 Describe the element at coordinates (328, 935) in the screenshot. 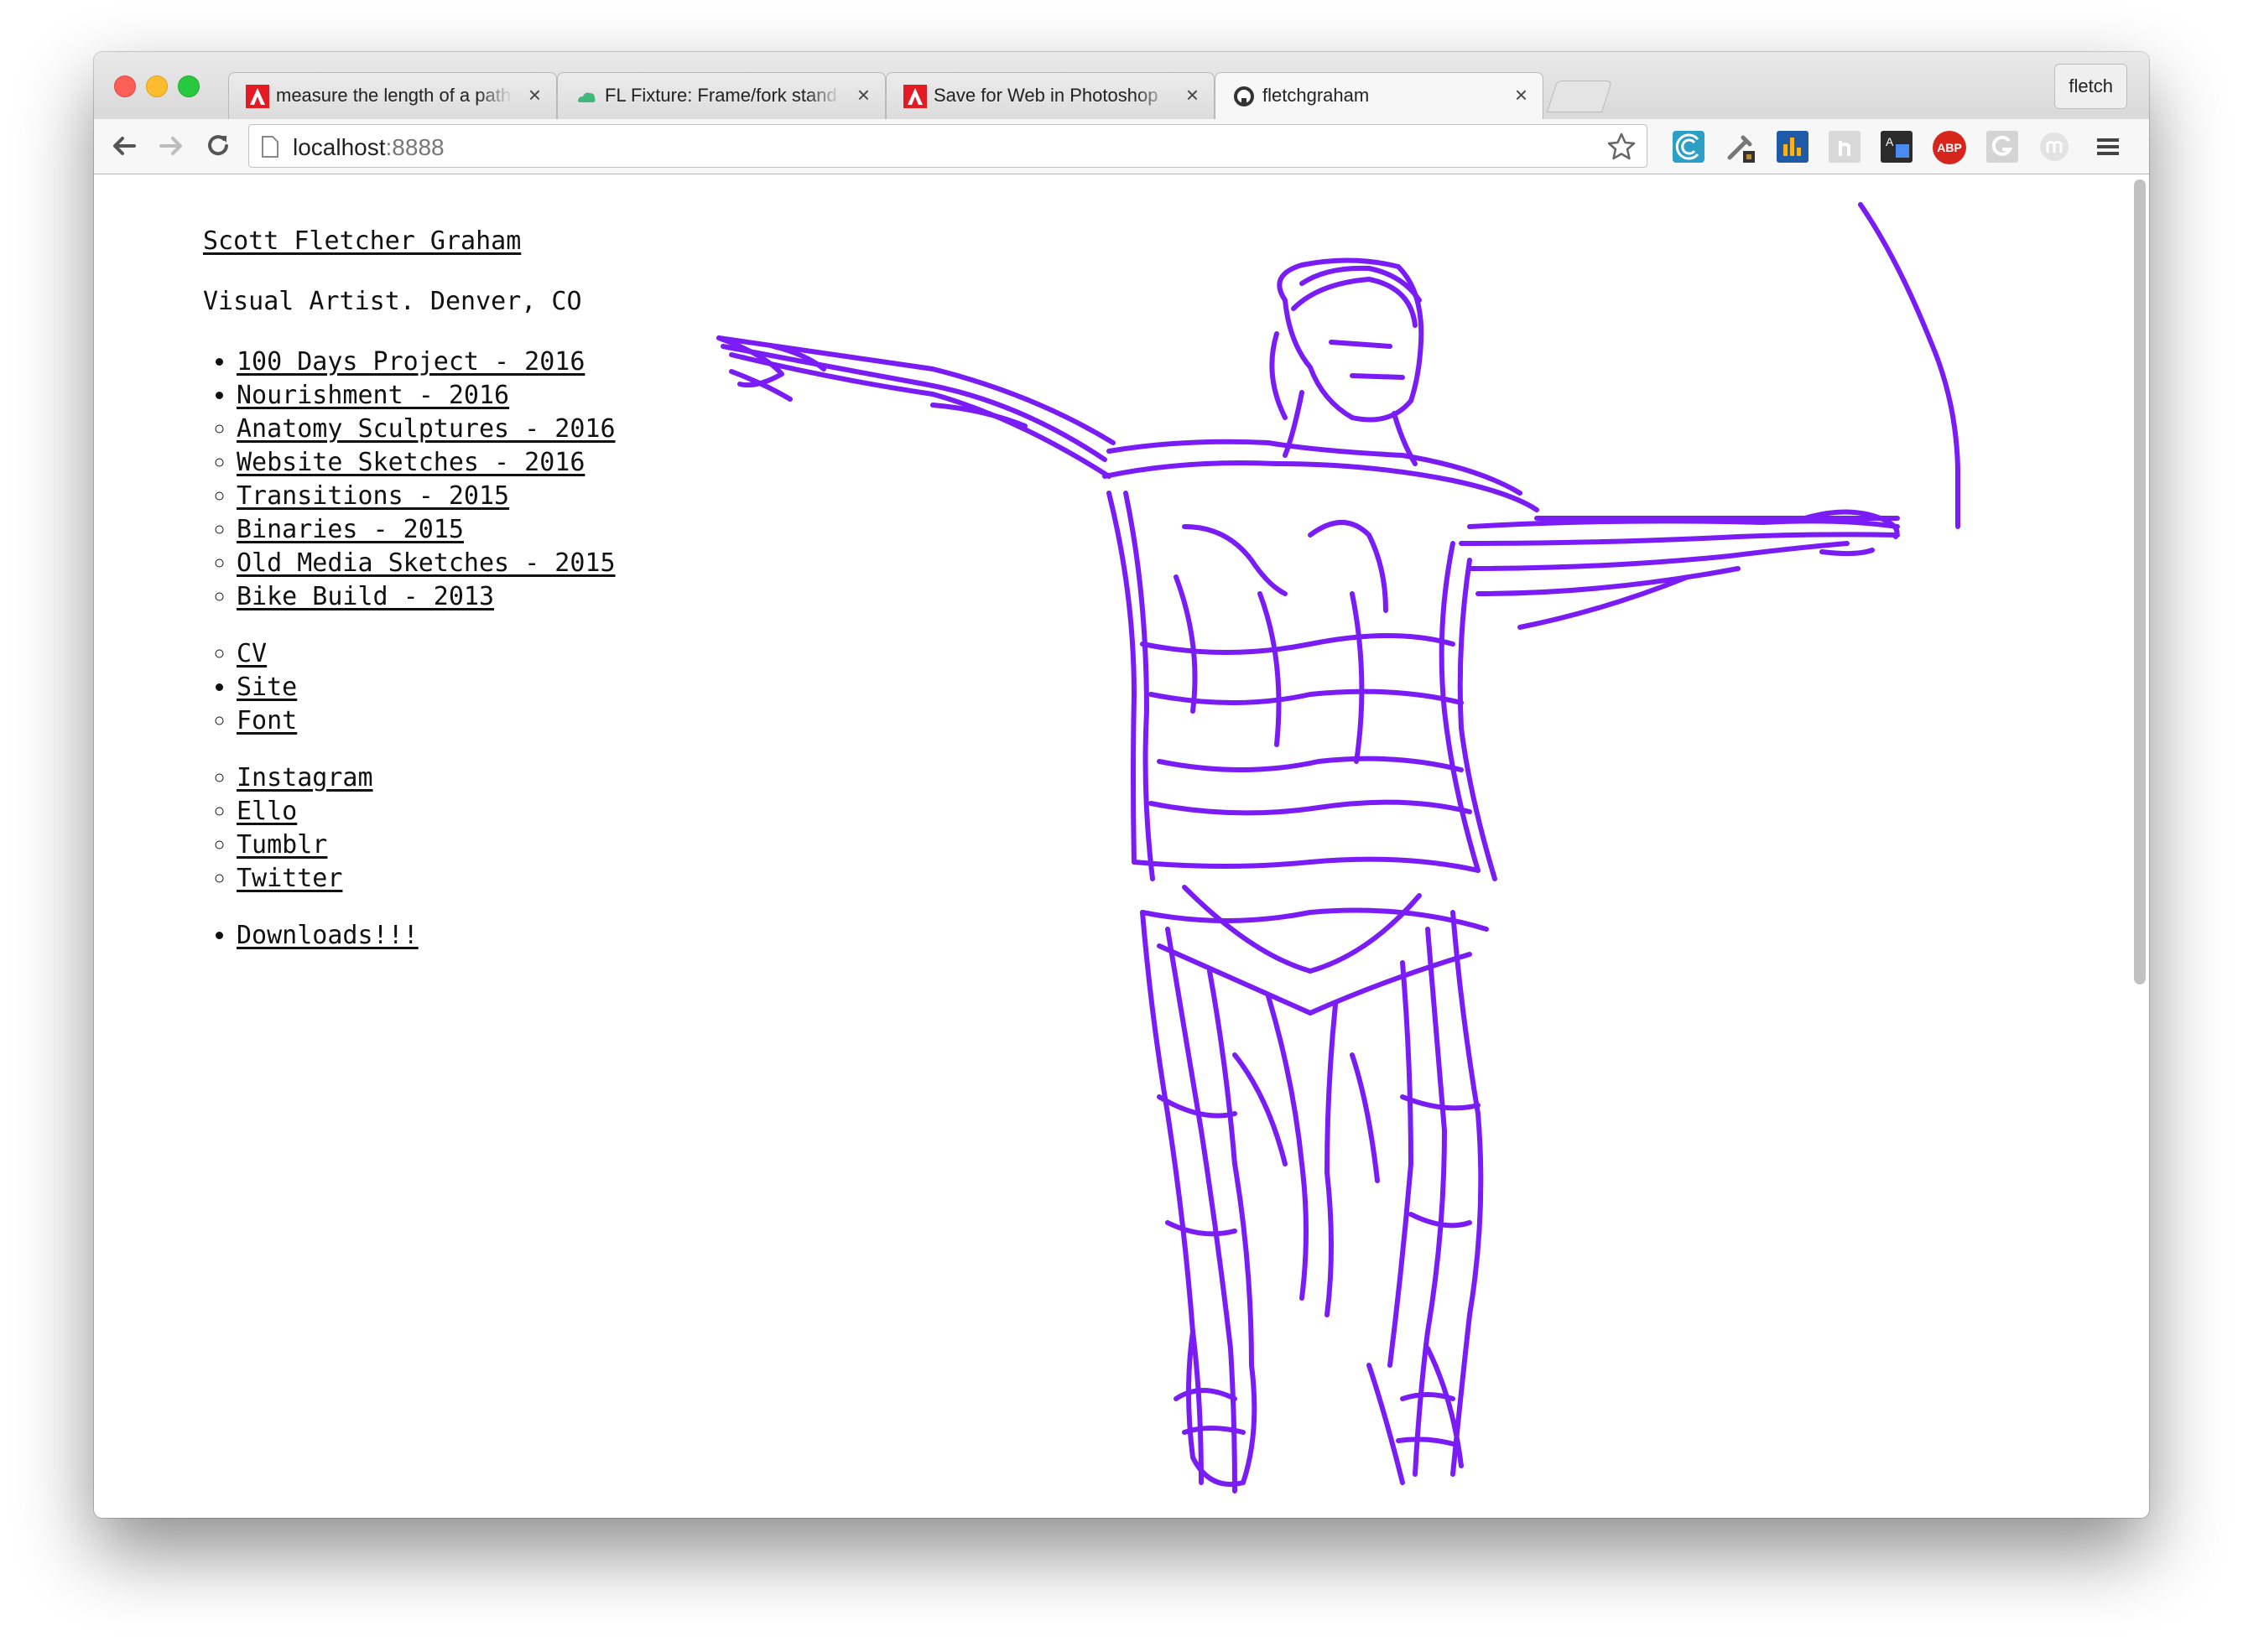

I see `downloads-link: Downloads!!!` at that location.